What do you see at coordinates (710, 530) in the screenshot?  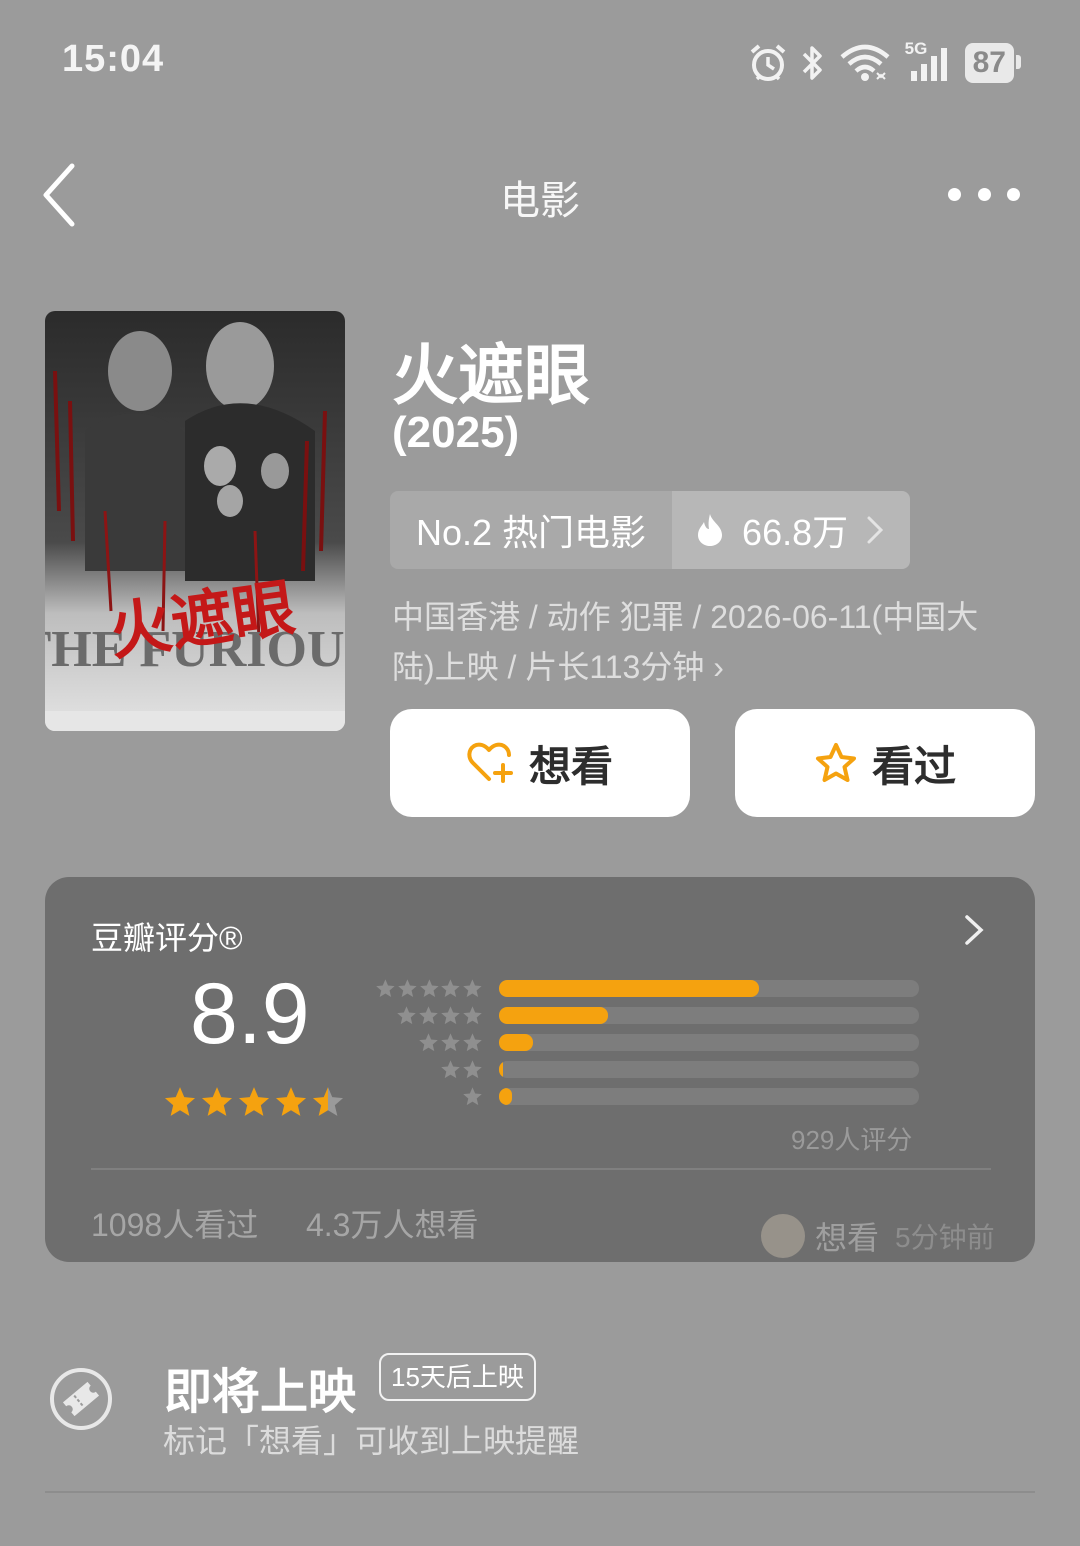 I see `flame-icon` at bounding box center [710, 530].